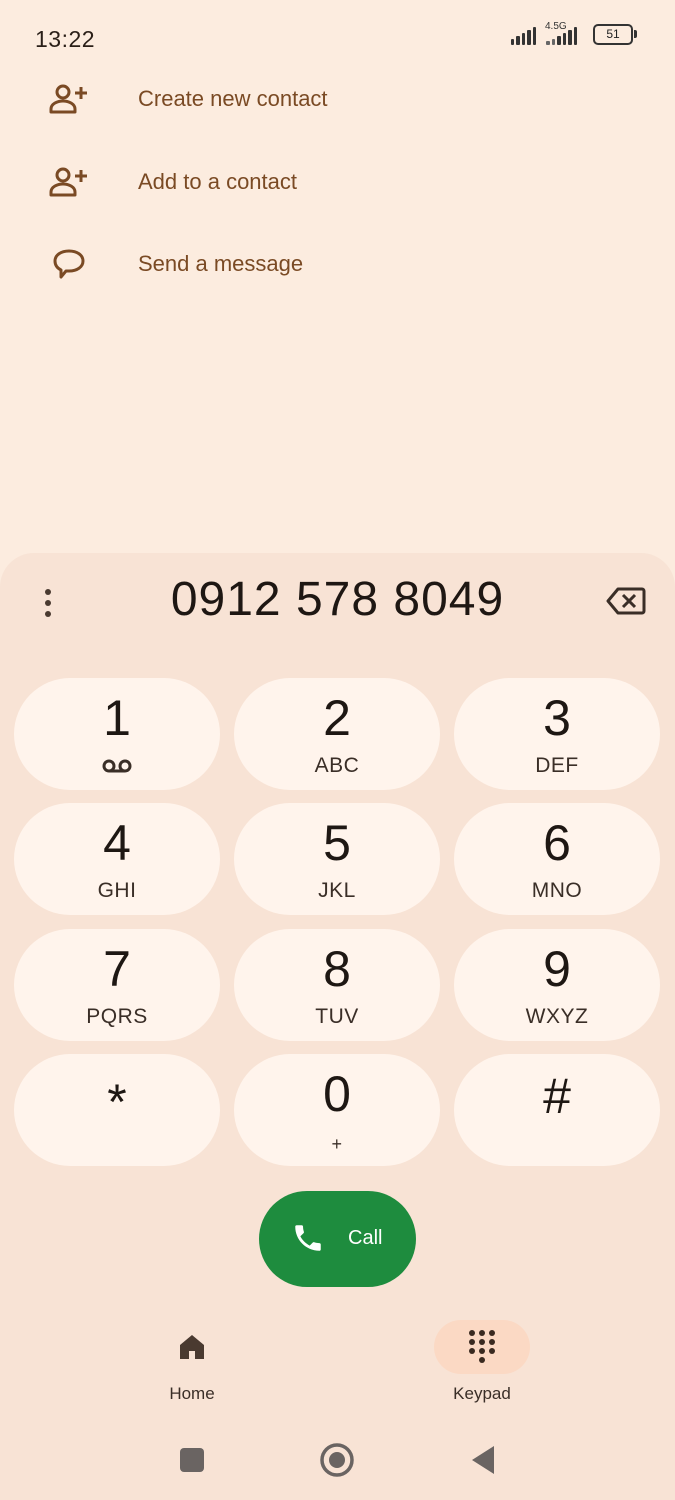 This screenshot has height=1500, width=675. I want to click on key-letters: MNO, so click(557, 890).